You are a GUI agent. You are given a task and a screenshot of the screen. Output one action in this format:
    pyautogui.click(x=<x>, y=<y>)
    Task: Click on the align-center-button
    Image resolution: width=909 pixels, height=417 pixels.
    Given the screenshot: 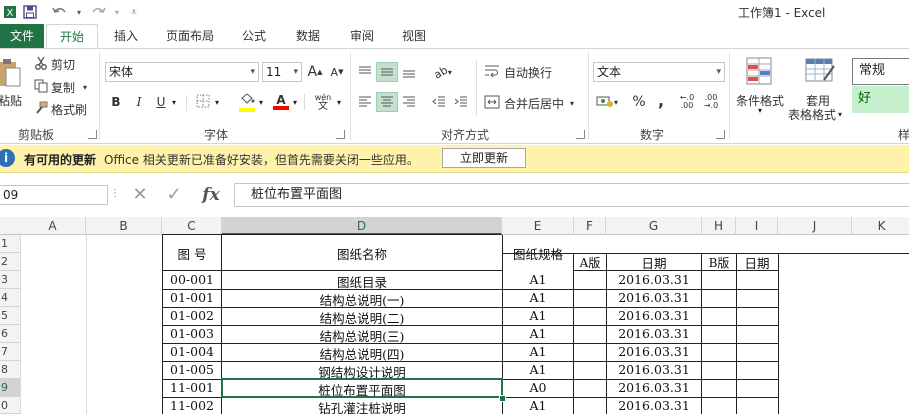 What is the action you would take?
    pyautogui.click(x=387, y=102)
    